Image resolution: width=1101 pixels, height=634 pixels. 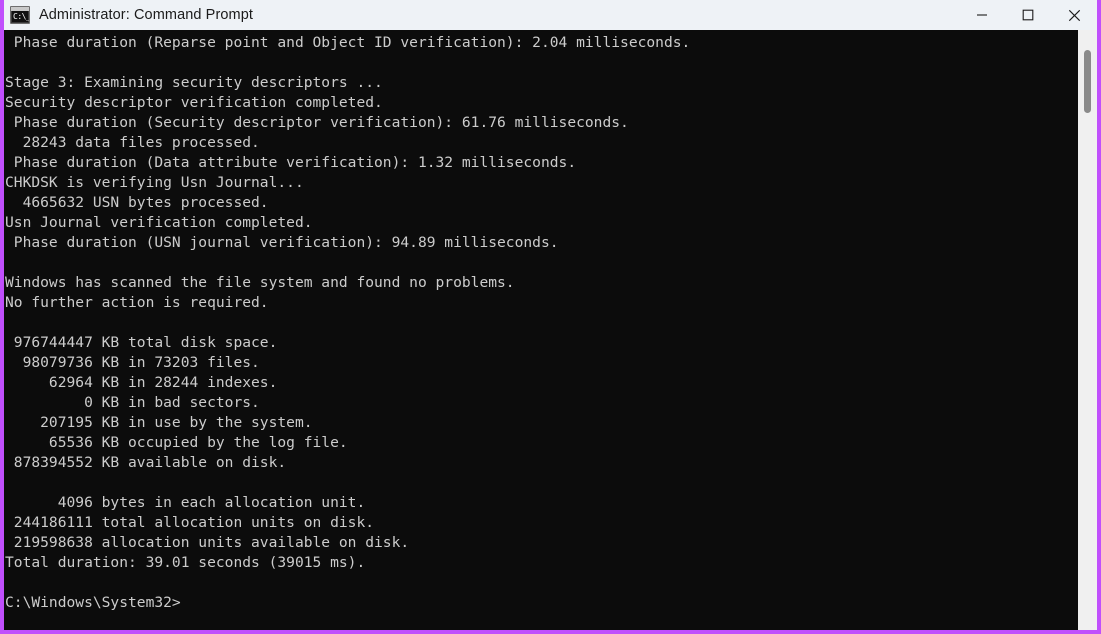 I want to click on close-icon, so click(x=1074, y=15).